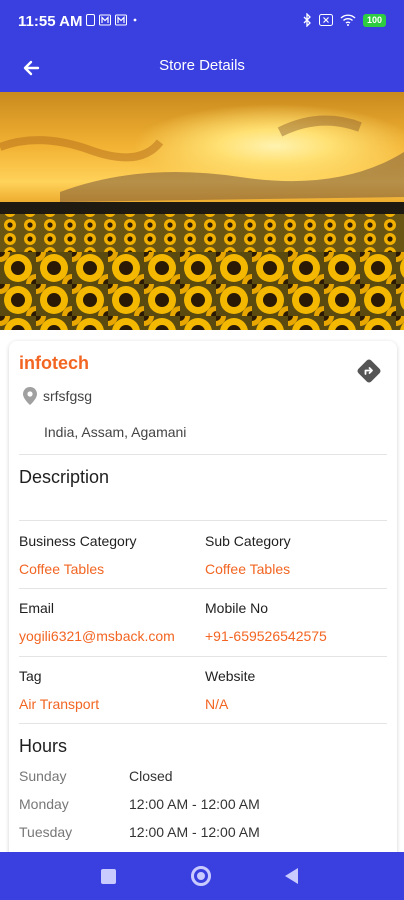 The width and height of the screenshot is (404, 900). I want to click on hours-heading: Hours, so click(43, 746).